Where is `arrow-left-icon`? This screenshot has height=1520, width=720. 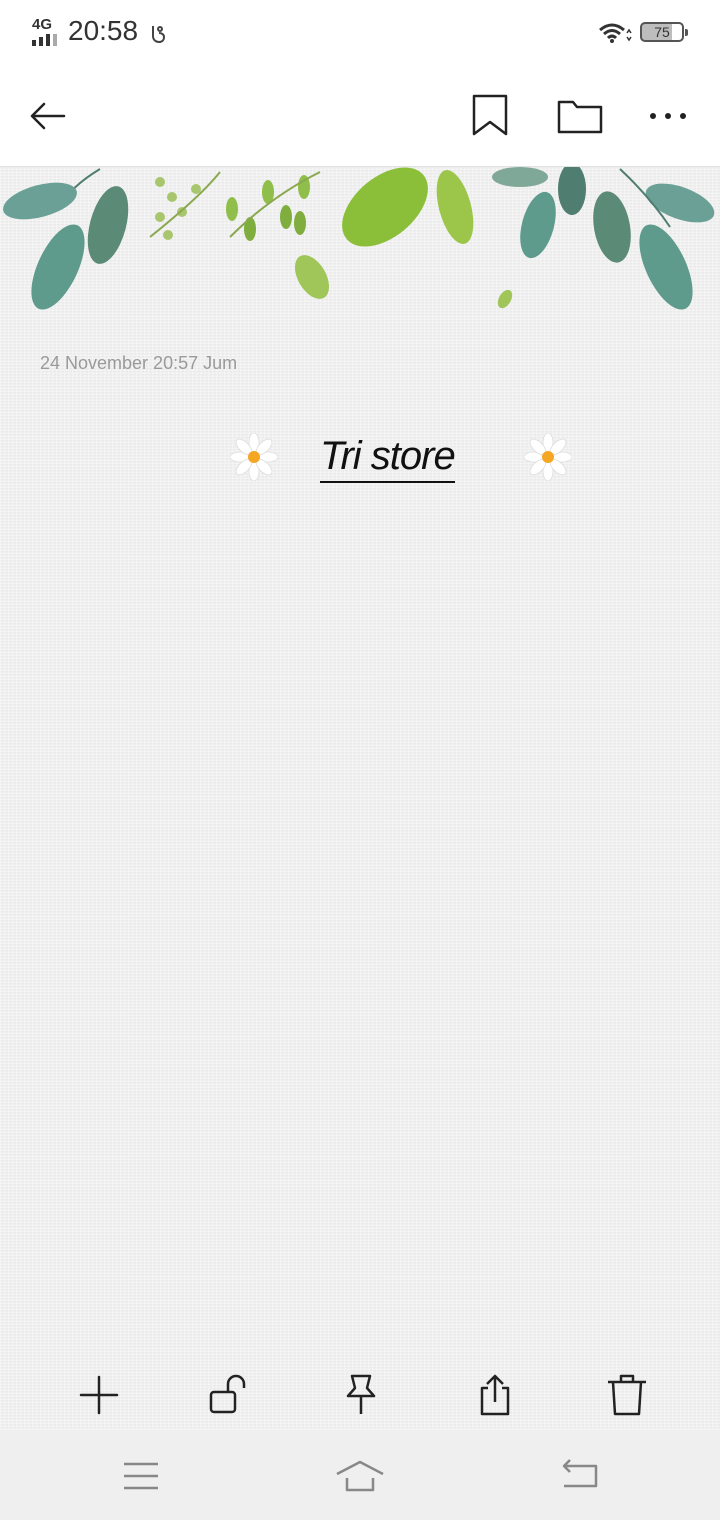
arrow-left-icon is located at coordinates (48, 116).